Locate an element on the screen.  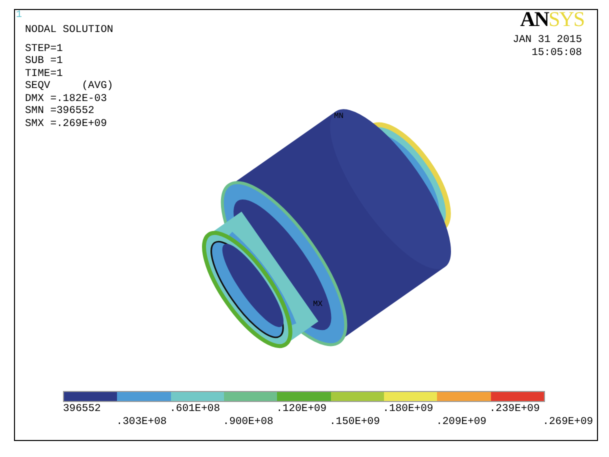
window-number: 1 is located at coordinates (20, 15).